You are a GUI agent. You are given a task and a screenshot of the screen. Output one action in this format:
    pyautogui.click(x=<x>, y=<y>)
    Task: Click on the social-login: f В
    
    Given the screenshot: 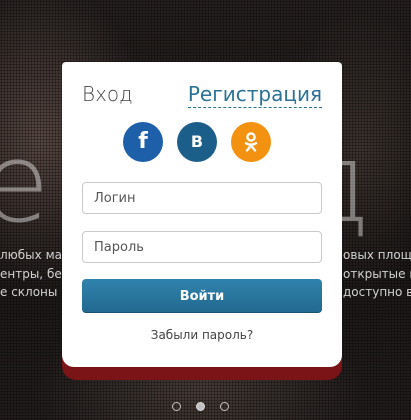 What is the action you would take?
    pyautogui.click(x=203, y=142)
    